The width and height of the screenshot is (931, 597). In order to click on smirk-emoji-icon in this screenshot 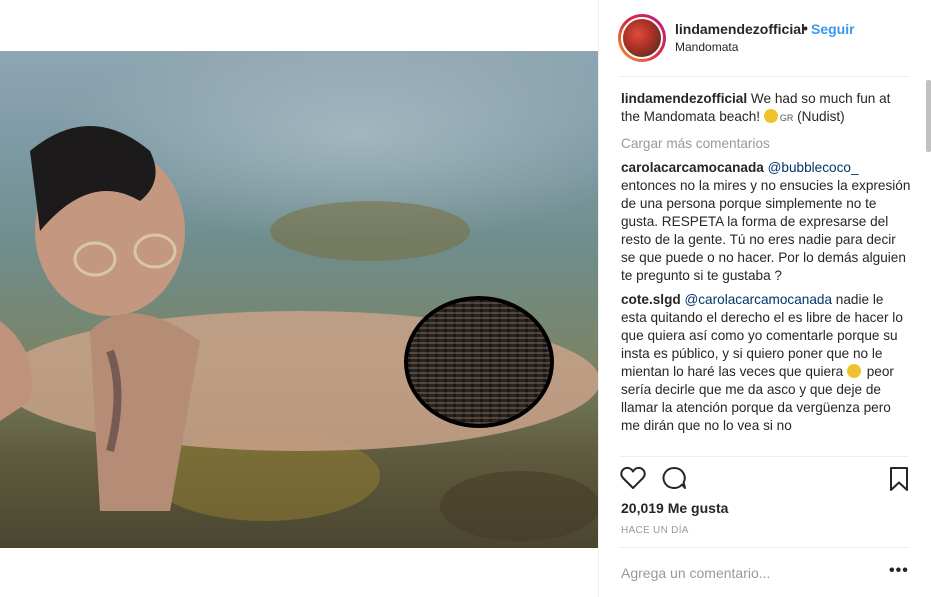, I will do `click(770, 116)`.